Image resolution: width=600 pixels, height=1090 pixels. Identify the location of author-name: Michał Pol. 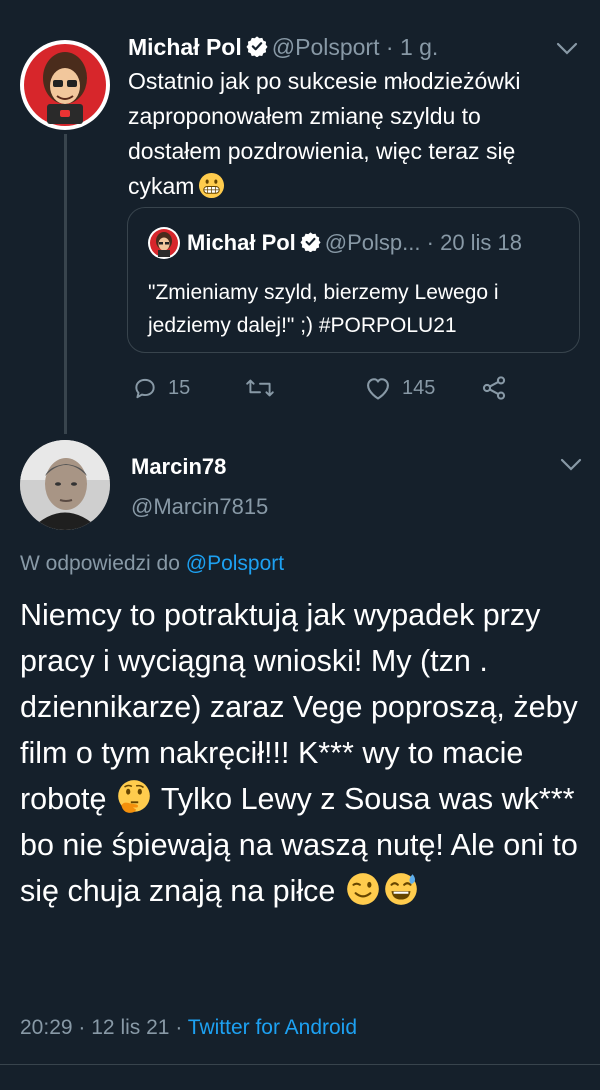
(185, 47).